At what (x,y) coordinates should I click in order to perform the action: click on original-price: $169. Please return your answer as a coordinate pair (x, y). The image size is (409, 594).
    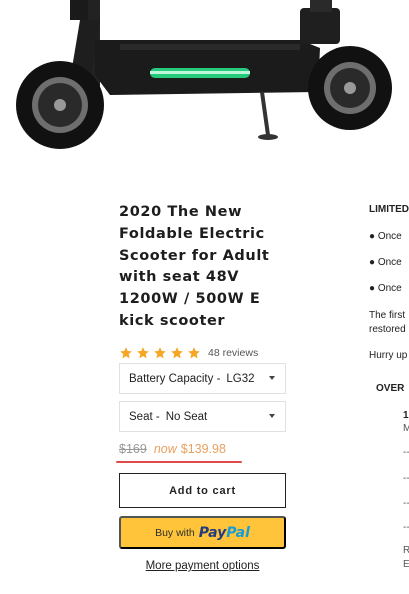
    Looking at the image, I should click on (133, 449).